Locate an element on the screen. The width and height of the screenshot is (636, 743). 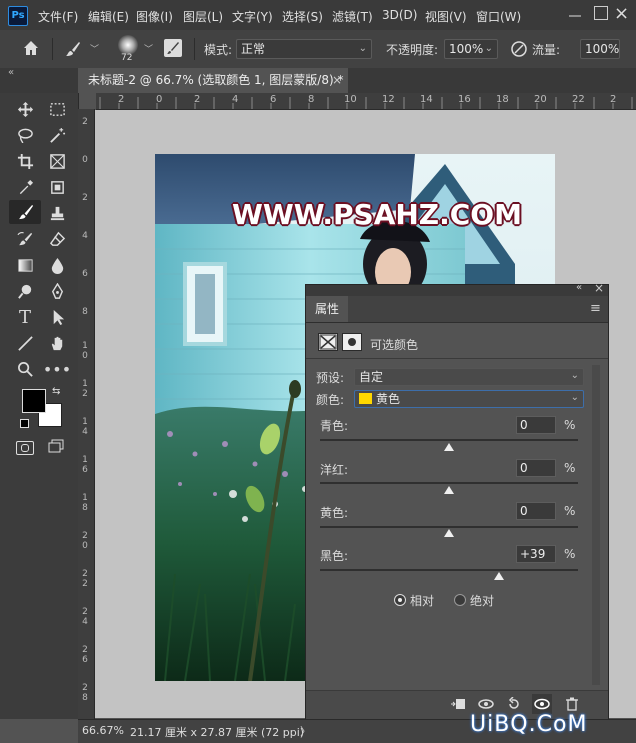
reset-icon is located at coordinates (514, 704).